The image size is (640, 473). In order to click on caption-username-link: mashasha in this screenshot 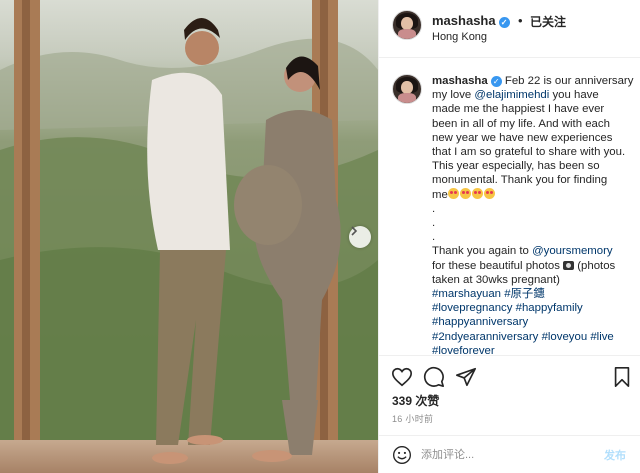, I will do `click(460, 81)`.